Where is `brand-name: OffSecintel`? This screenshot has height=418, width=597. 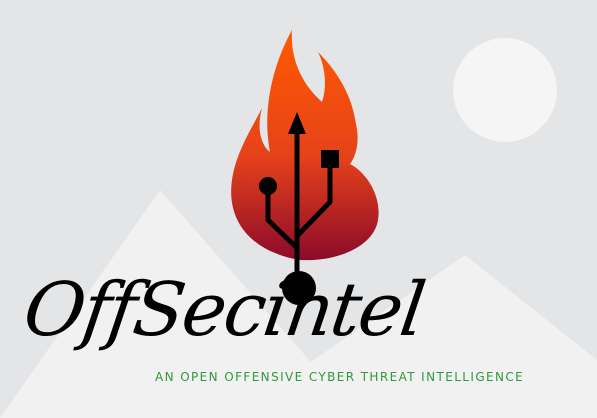
brand-name: OffSecintel is located at coordinates (223, 310).